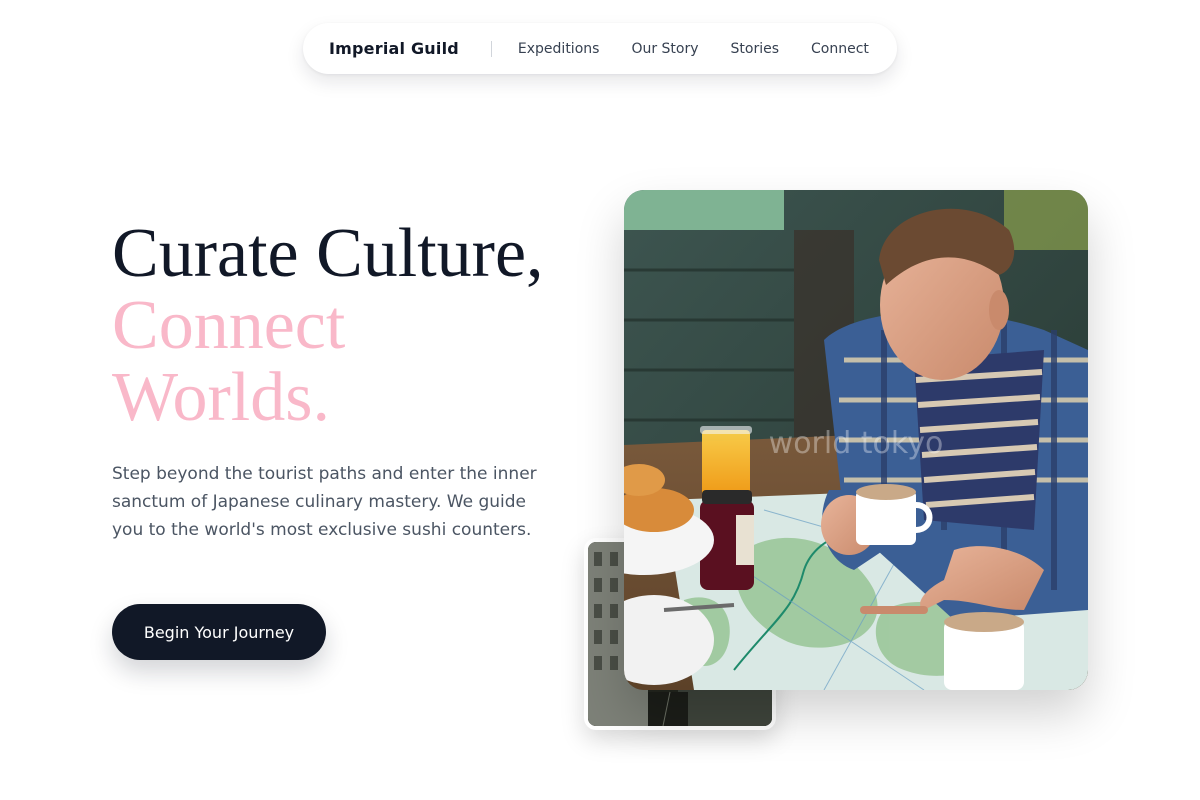 The width and height of the screenshot is (1200, 800). I want to click on nav-links: Expeditions Our Story Stories Connect, so click(693, 49).